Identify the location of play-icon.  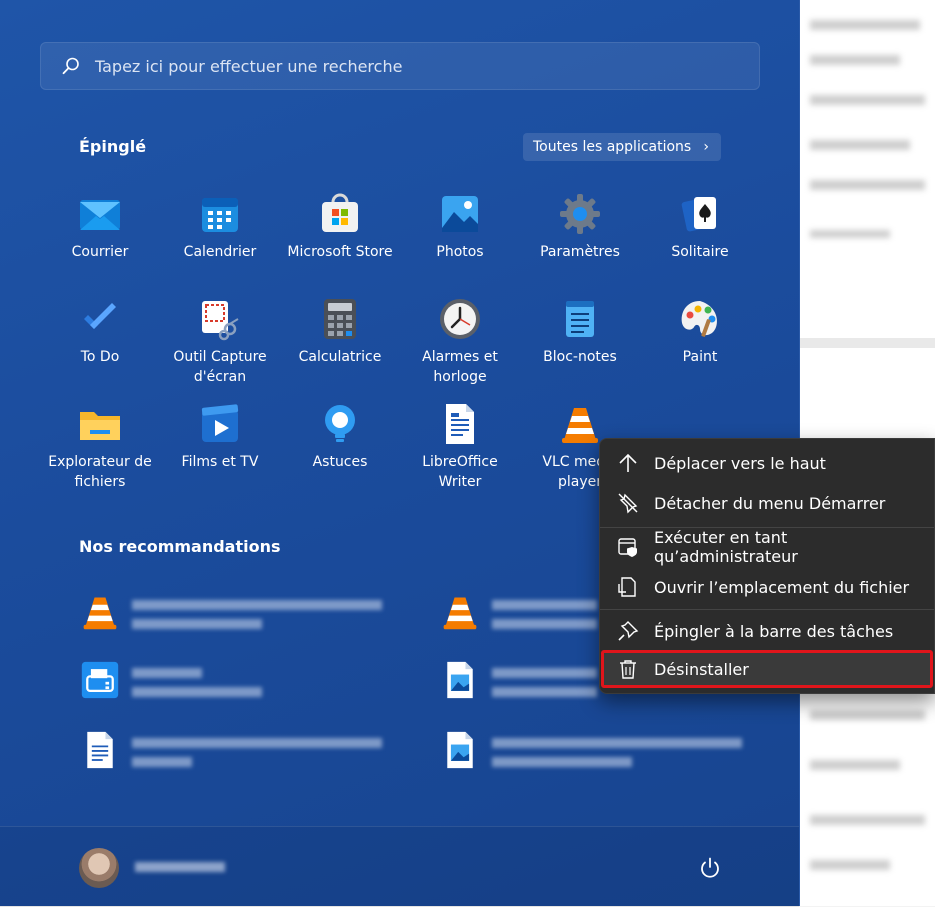
(220, 423).